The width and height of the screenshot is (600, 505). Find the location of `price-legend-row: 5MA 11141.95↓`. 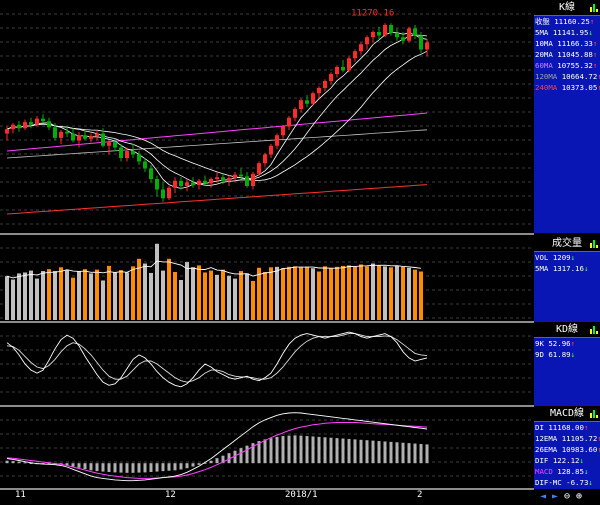

price-legend-row: 5MA 11141.95↓ is located at coordinates (567, 32).